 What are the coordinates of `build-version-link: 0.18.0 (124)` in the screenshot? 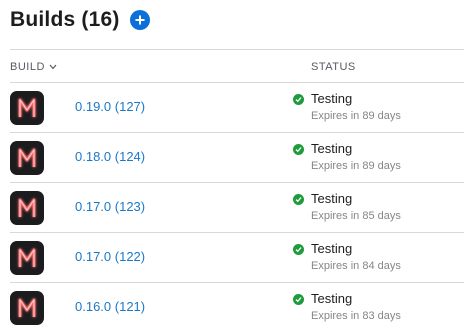 It's located at (110, 156).